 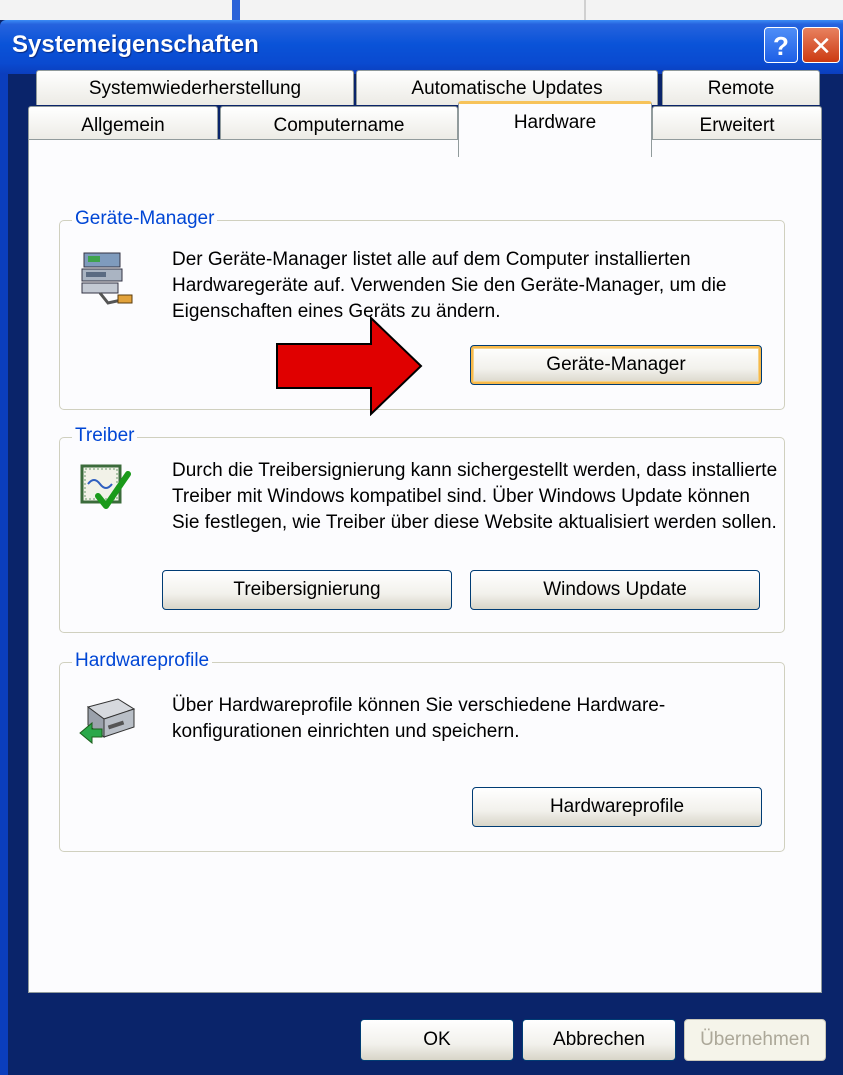 What do you see at coordinates (4, 574) in the screenshot?
I see `window-left-border` at bounding box center [4, 574].